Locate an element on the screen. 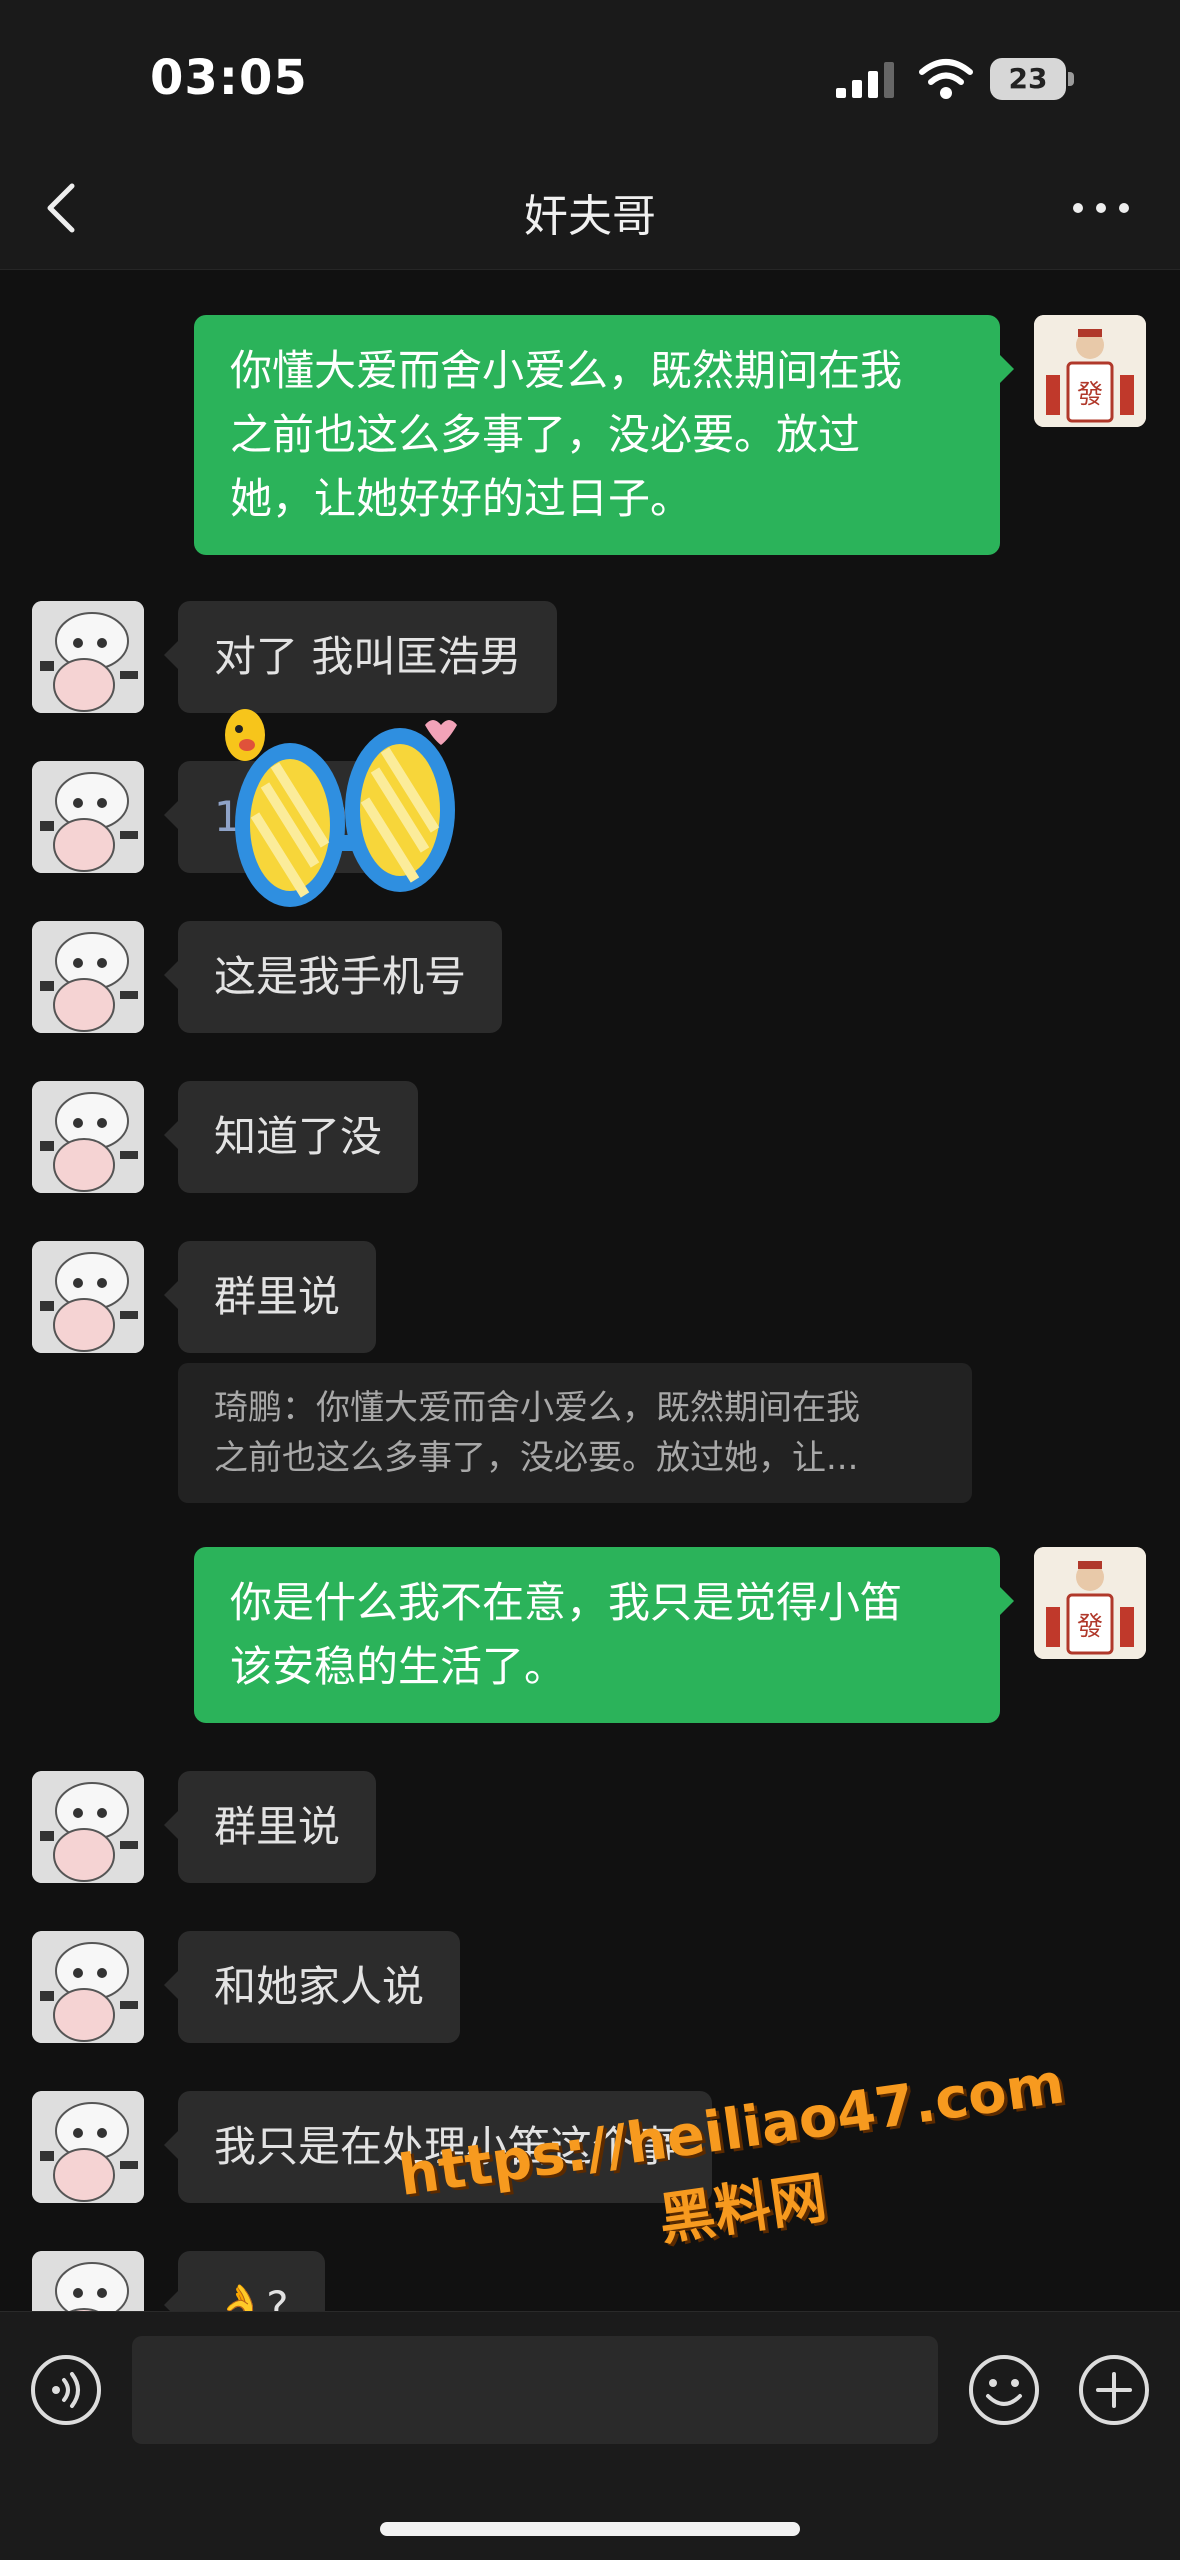 This screenshot has width=1180, height=2560. message-line: 她，让她好好的过日子。 is located at coordinates (461, 498).